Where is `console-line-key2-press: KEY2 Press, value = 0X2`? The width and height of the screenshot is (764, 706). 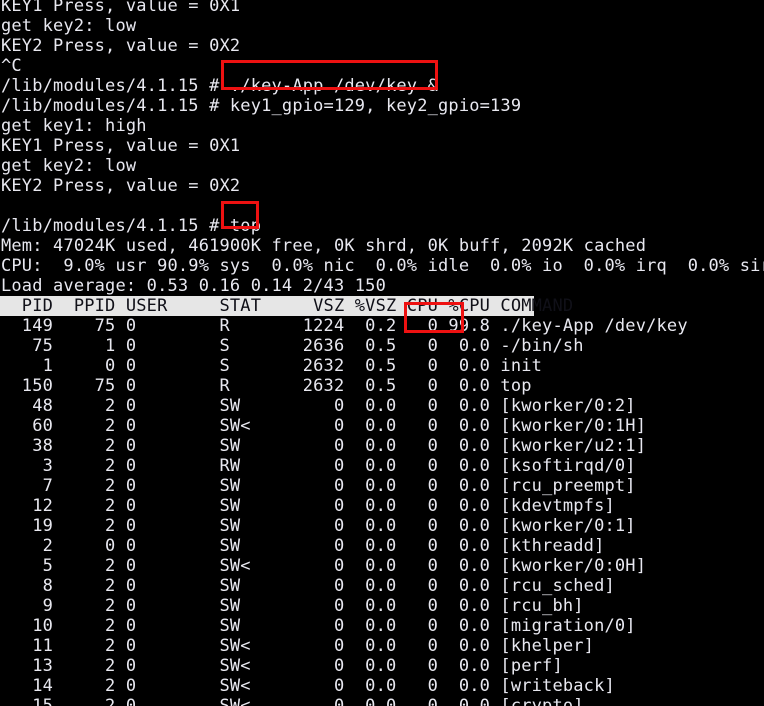
console-line-key2-press: KEY2 Press, value = 0X2 is located at coordinates (121, 46).